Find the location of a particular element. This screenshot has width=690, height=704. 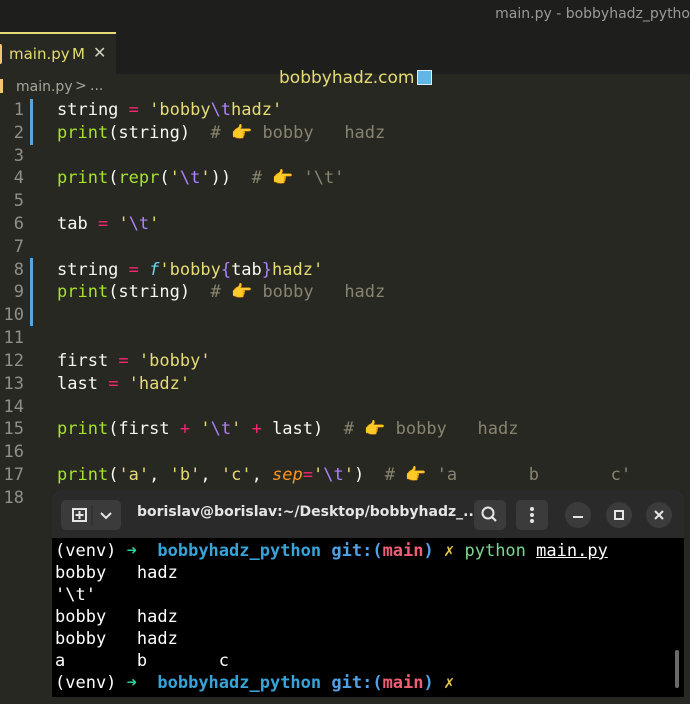

chevron-down-icon is located at coordinates (106, 516).